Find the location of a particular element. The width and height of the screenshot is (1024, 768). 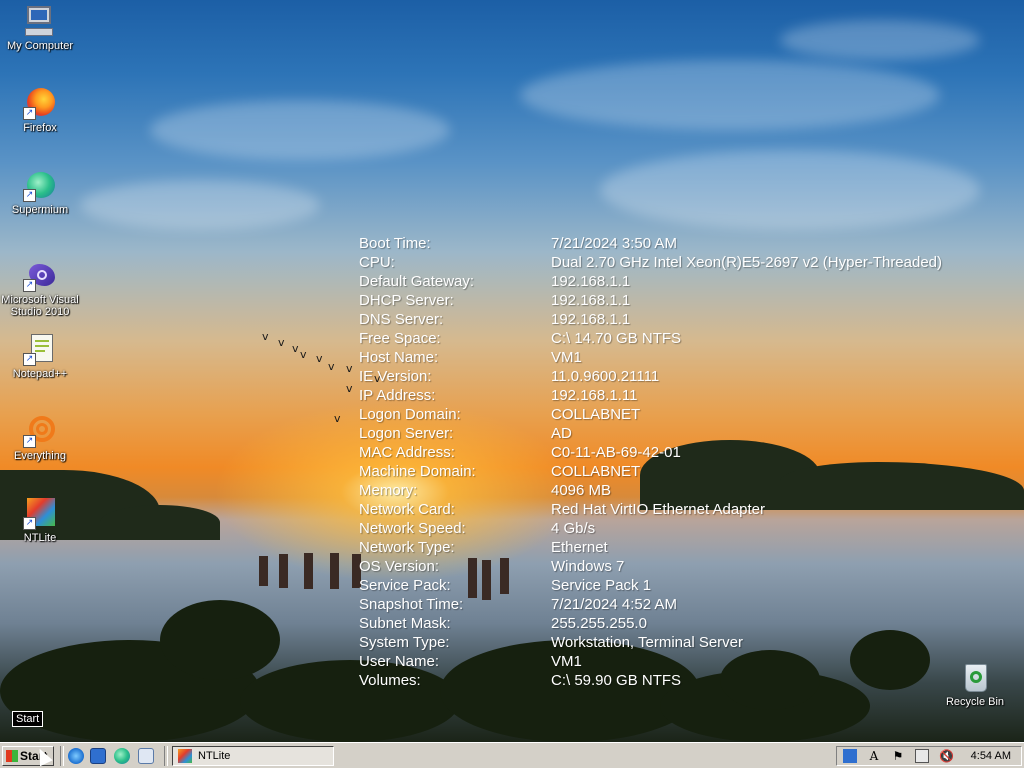

windows-logo-icon is located at coordinates (12, 756).